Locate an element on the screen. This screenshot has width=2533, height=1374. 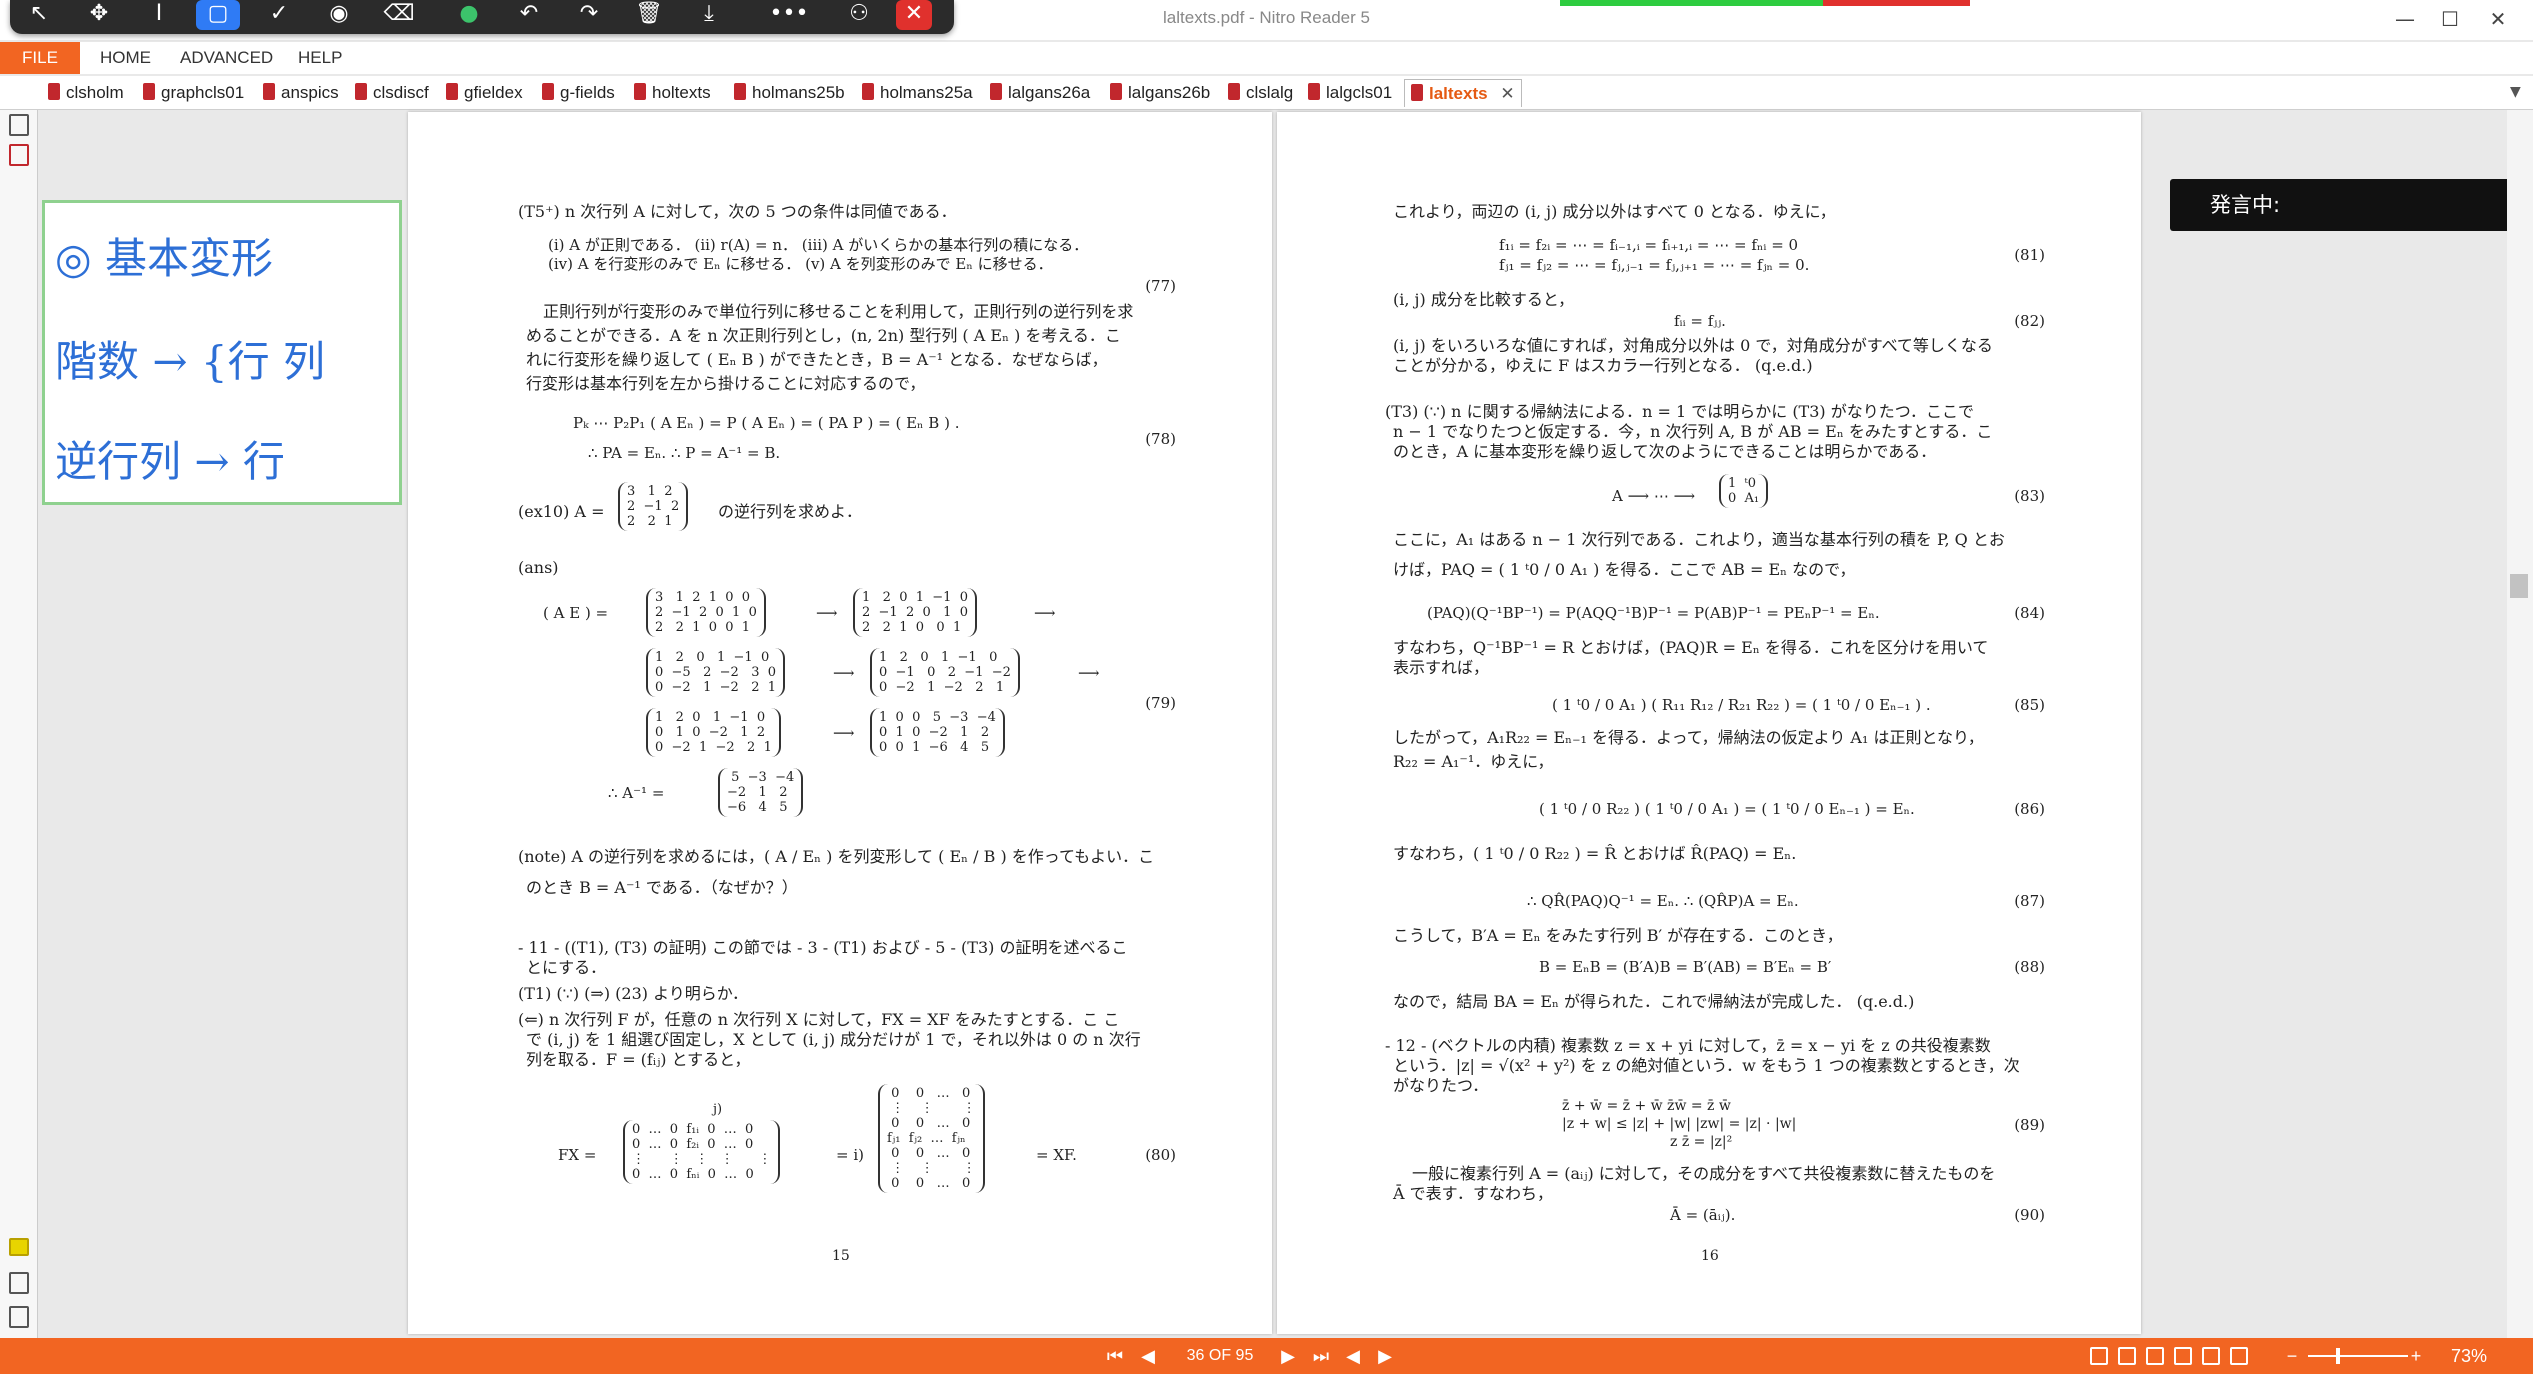
t3-proof-line: のとき，A に基本変形を繰り返して次のようにできることは明らかである． is located at coordinates (1665, 451).